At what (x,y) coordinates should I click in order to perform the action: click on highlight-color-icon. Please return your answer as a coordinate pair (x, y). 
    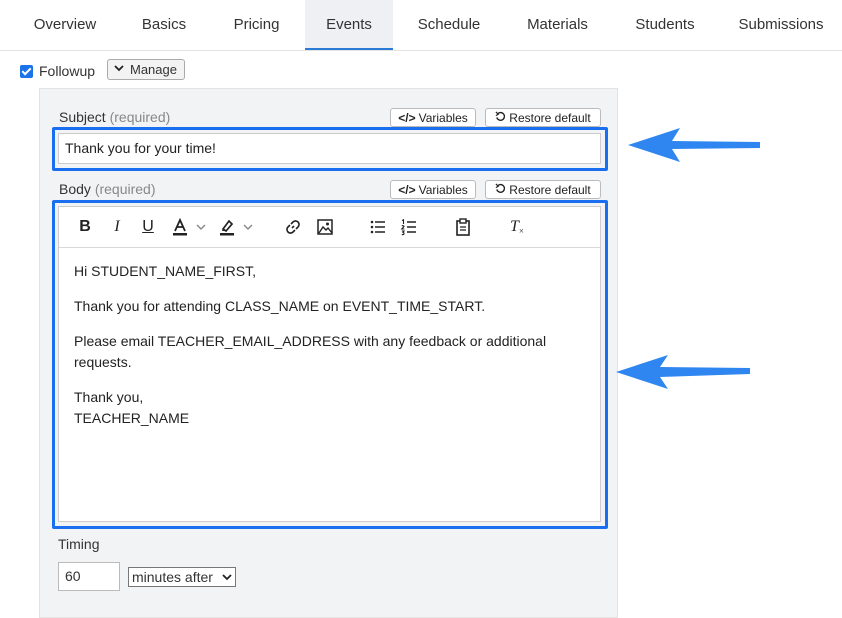
    Looking at the image, I should click on (227, 227).